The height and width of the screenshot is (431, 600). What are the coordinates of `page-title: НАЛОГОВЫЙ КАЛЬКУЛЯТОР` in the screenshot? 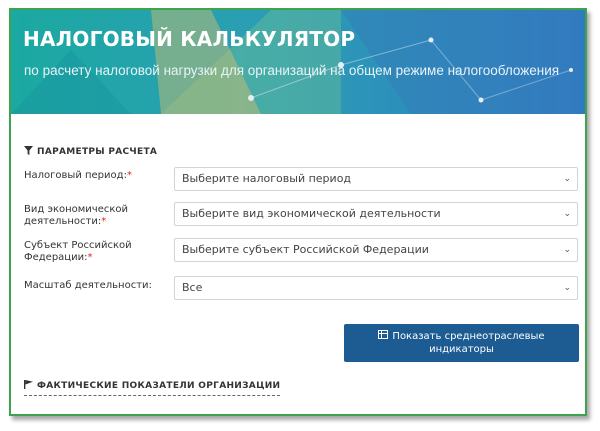 It's located at (189, 39).